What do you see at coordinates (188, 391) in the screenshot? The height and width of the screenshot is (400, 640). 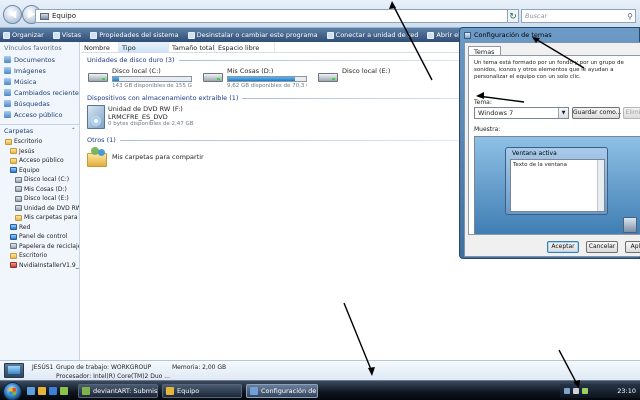 I see `taskbar-button-label: Equipo` at bounding box center [188, 391].